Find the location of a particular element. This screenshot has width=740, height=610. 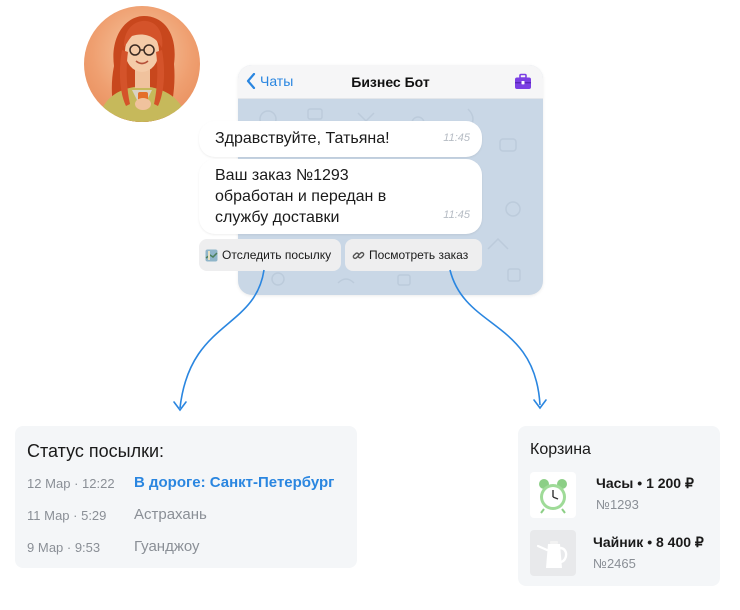

status-row: 9 Мар · 9:53 Гуанджоу is located at coordinates (192, 548).